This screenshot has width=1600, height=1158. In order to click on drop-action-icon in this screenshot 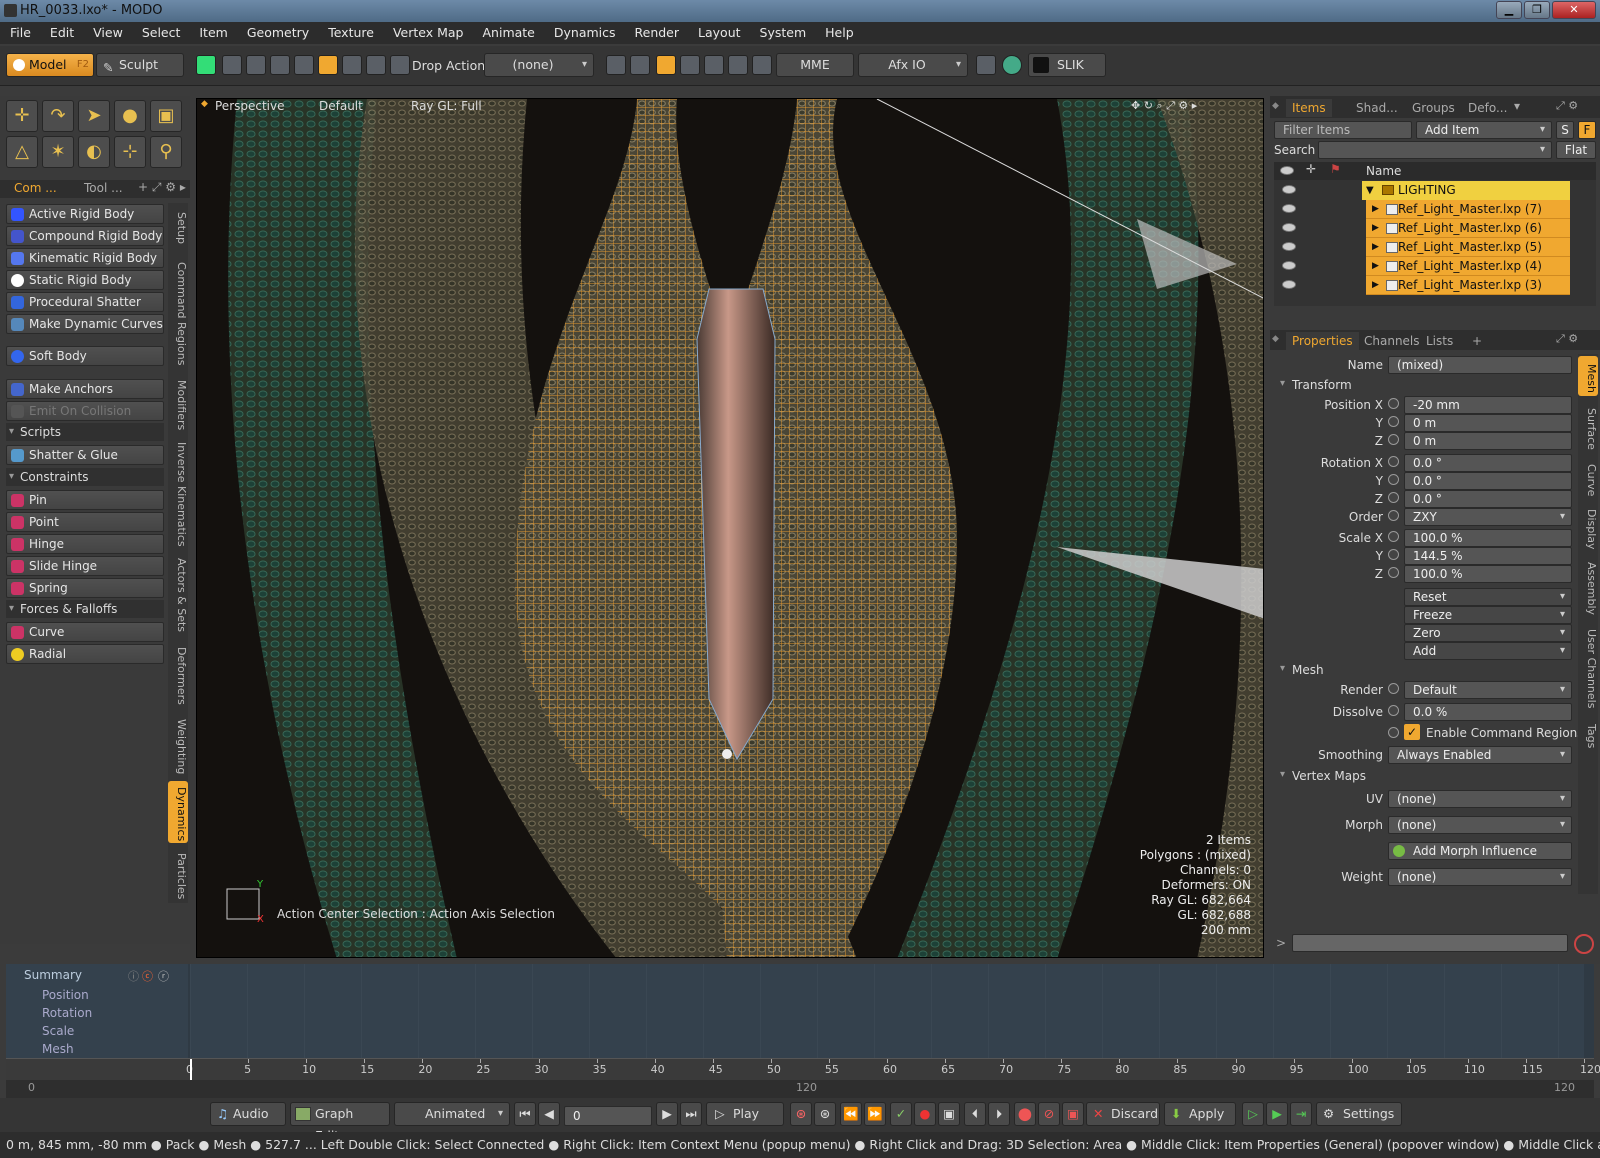, I will do `click(400, 65)`.